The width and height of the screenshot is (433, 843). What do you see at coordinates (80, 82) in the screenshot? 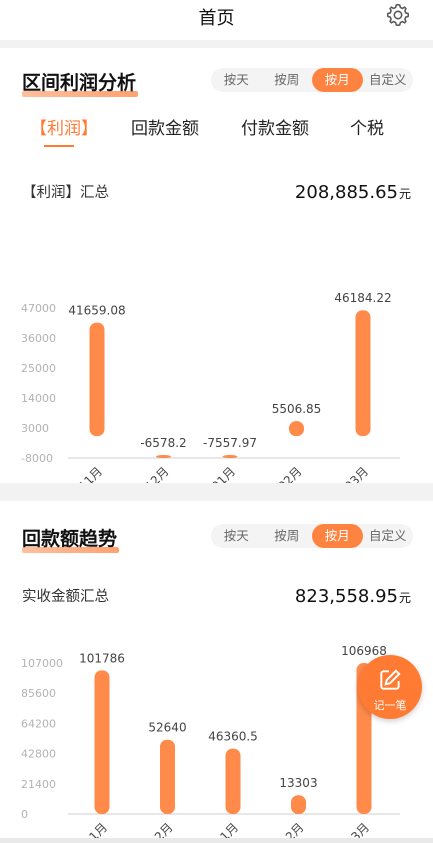
I see `profit-section-title: 区间利润分析` at bounding box center [80, 82].